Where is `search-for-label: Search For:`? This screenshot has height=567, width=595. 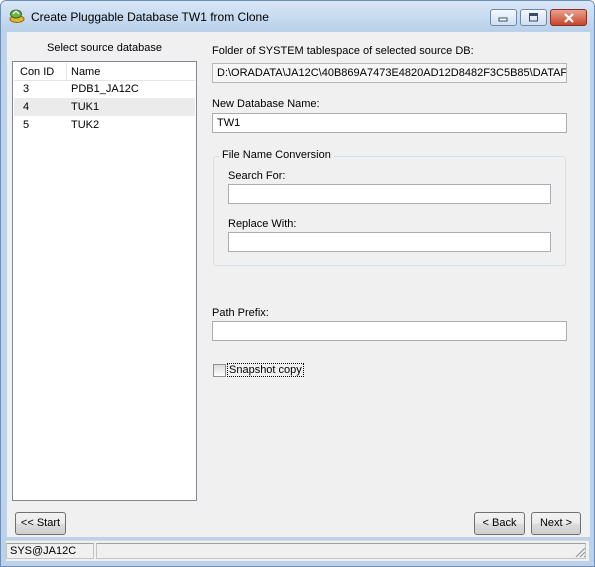
search-for-label: Search For: is located at coordinates (257, 176).